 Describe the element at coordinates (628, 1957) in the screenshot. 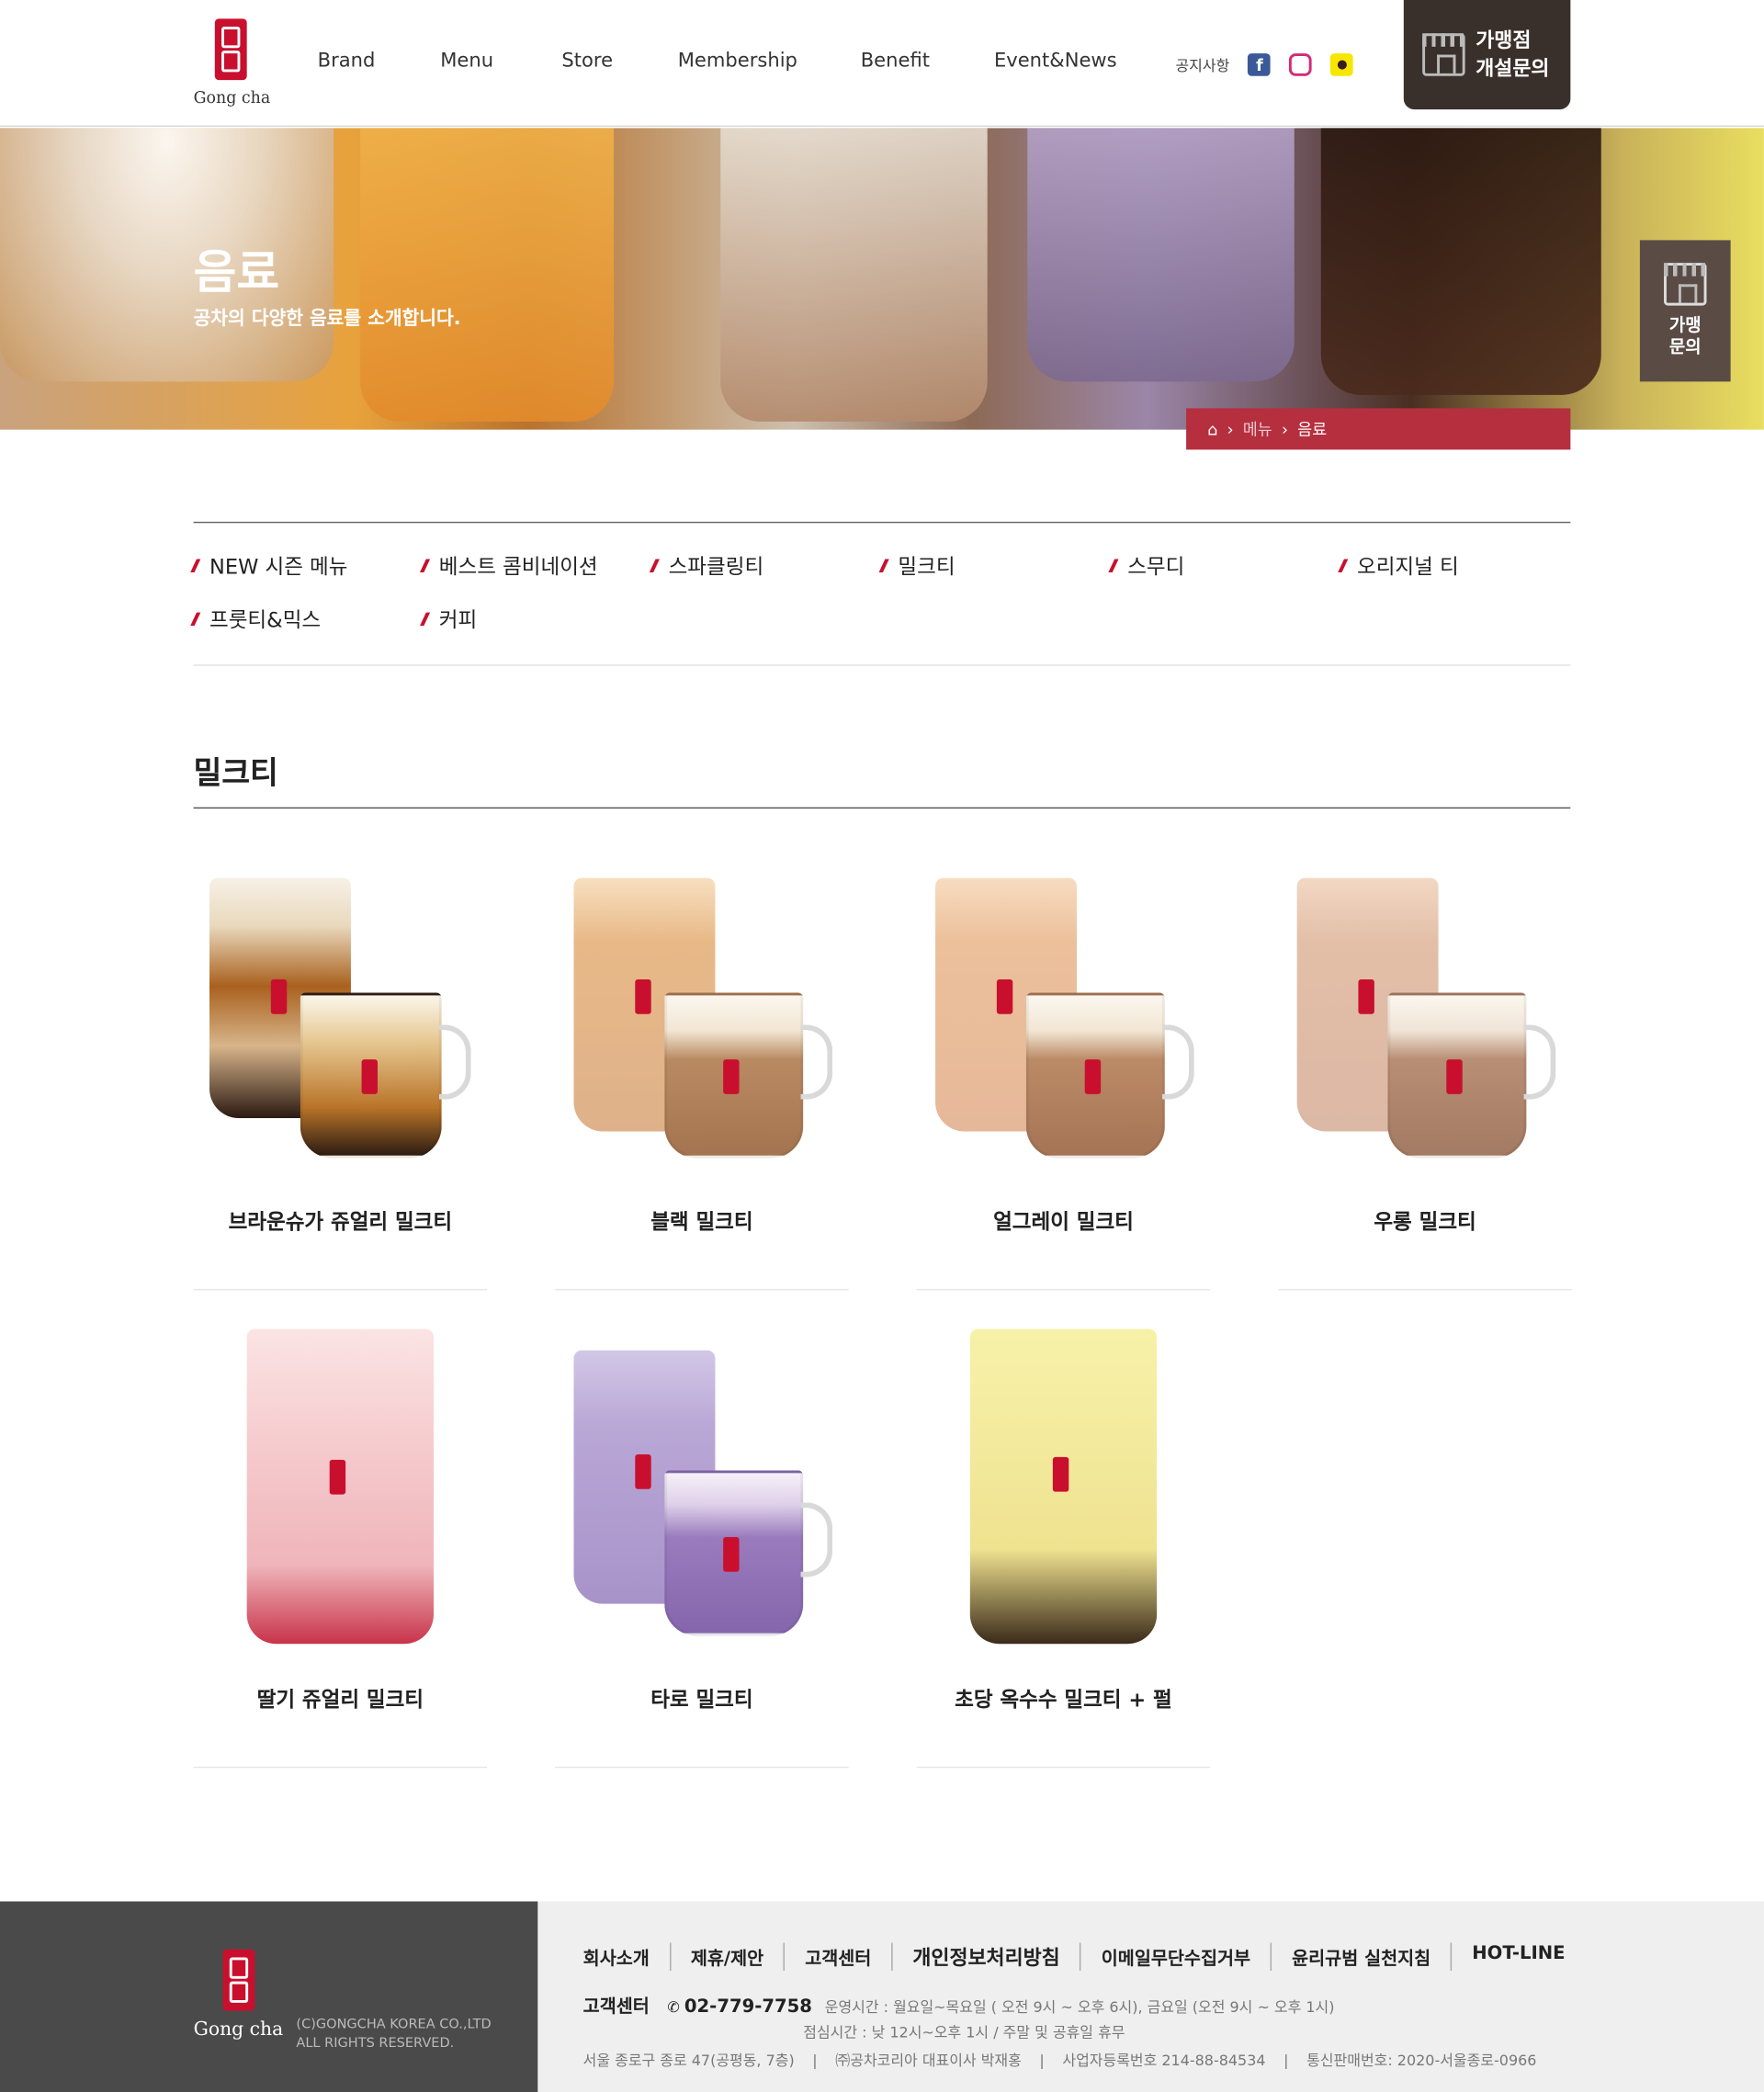

I see `footer-link-company: 회사소개` at that location.